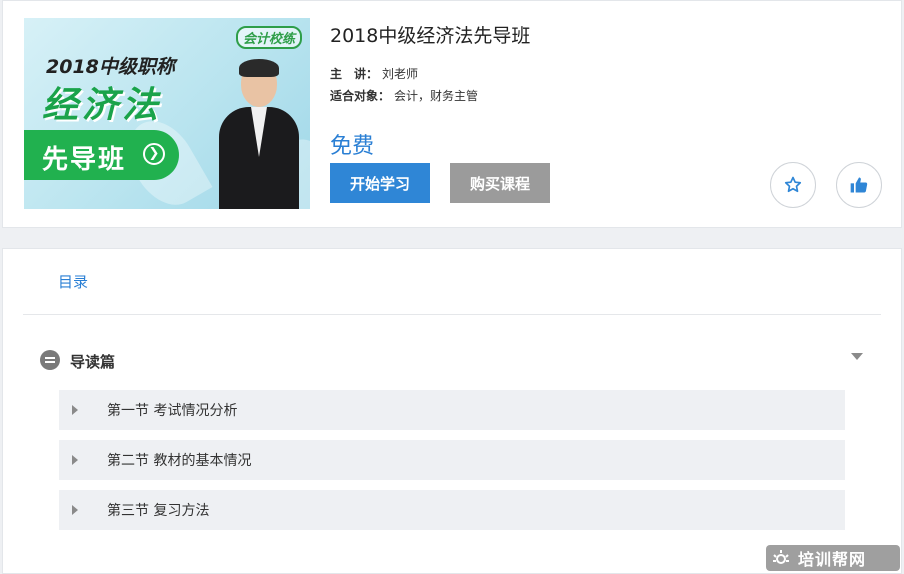  I want to click on lesson-item: 第一节 考试情况分析, so click(452, 410).